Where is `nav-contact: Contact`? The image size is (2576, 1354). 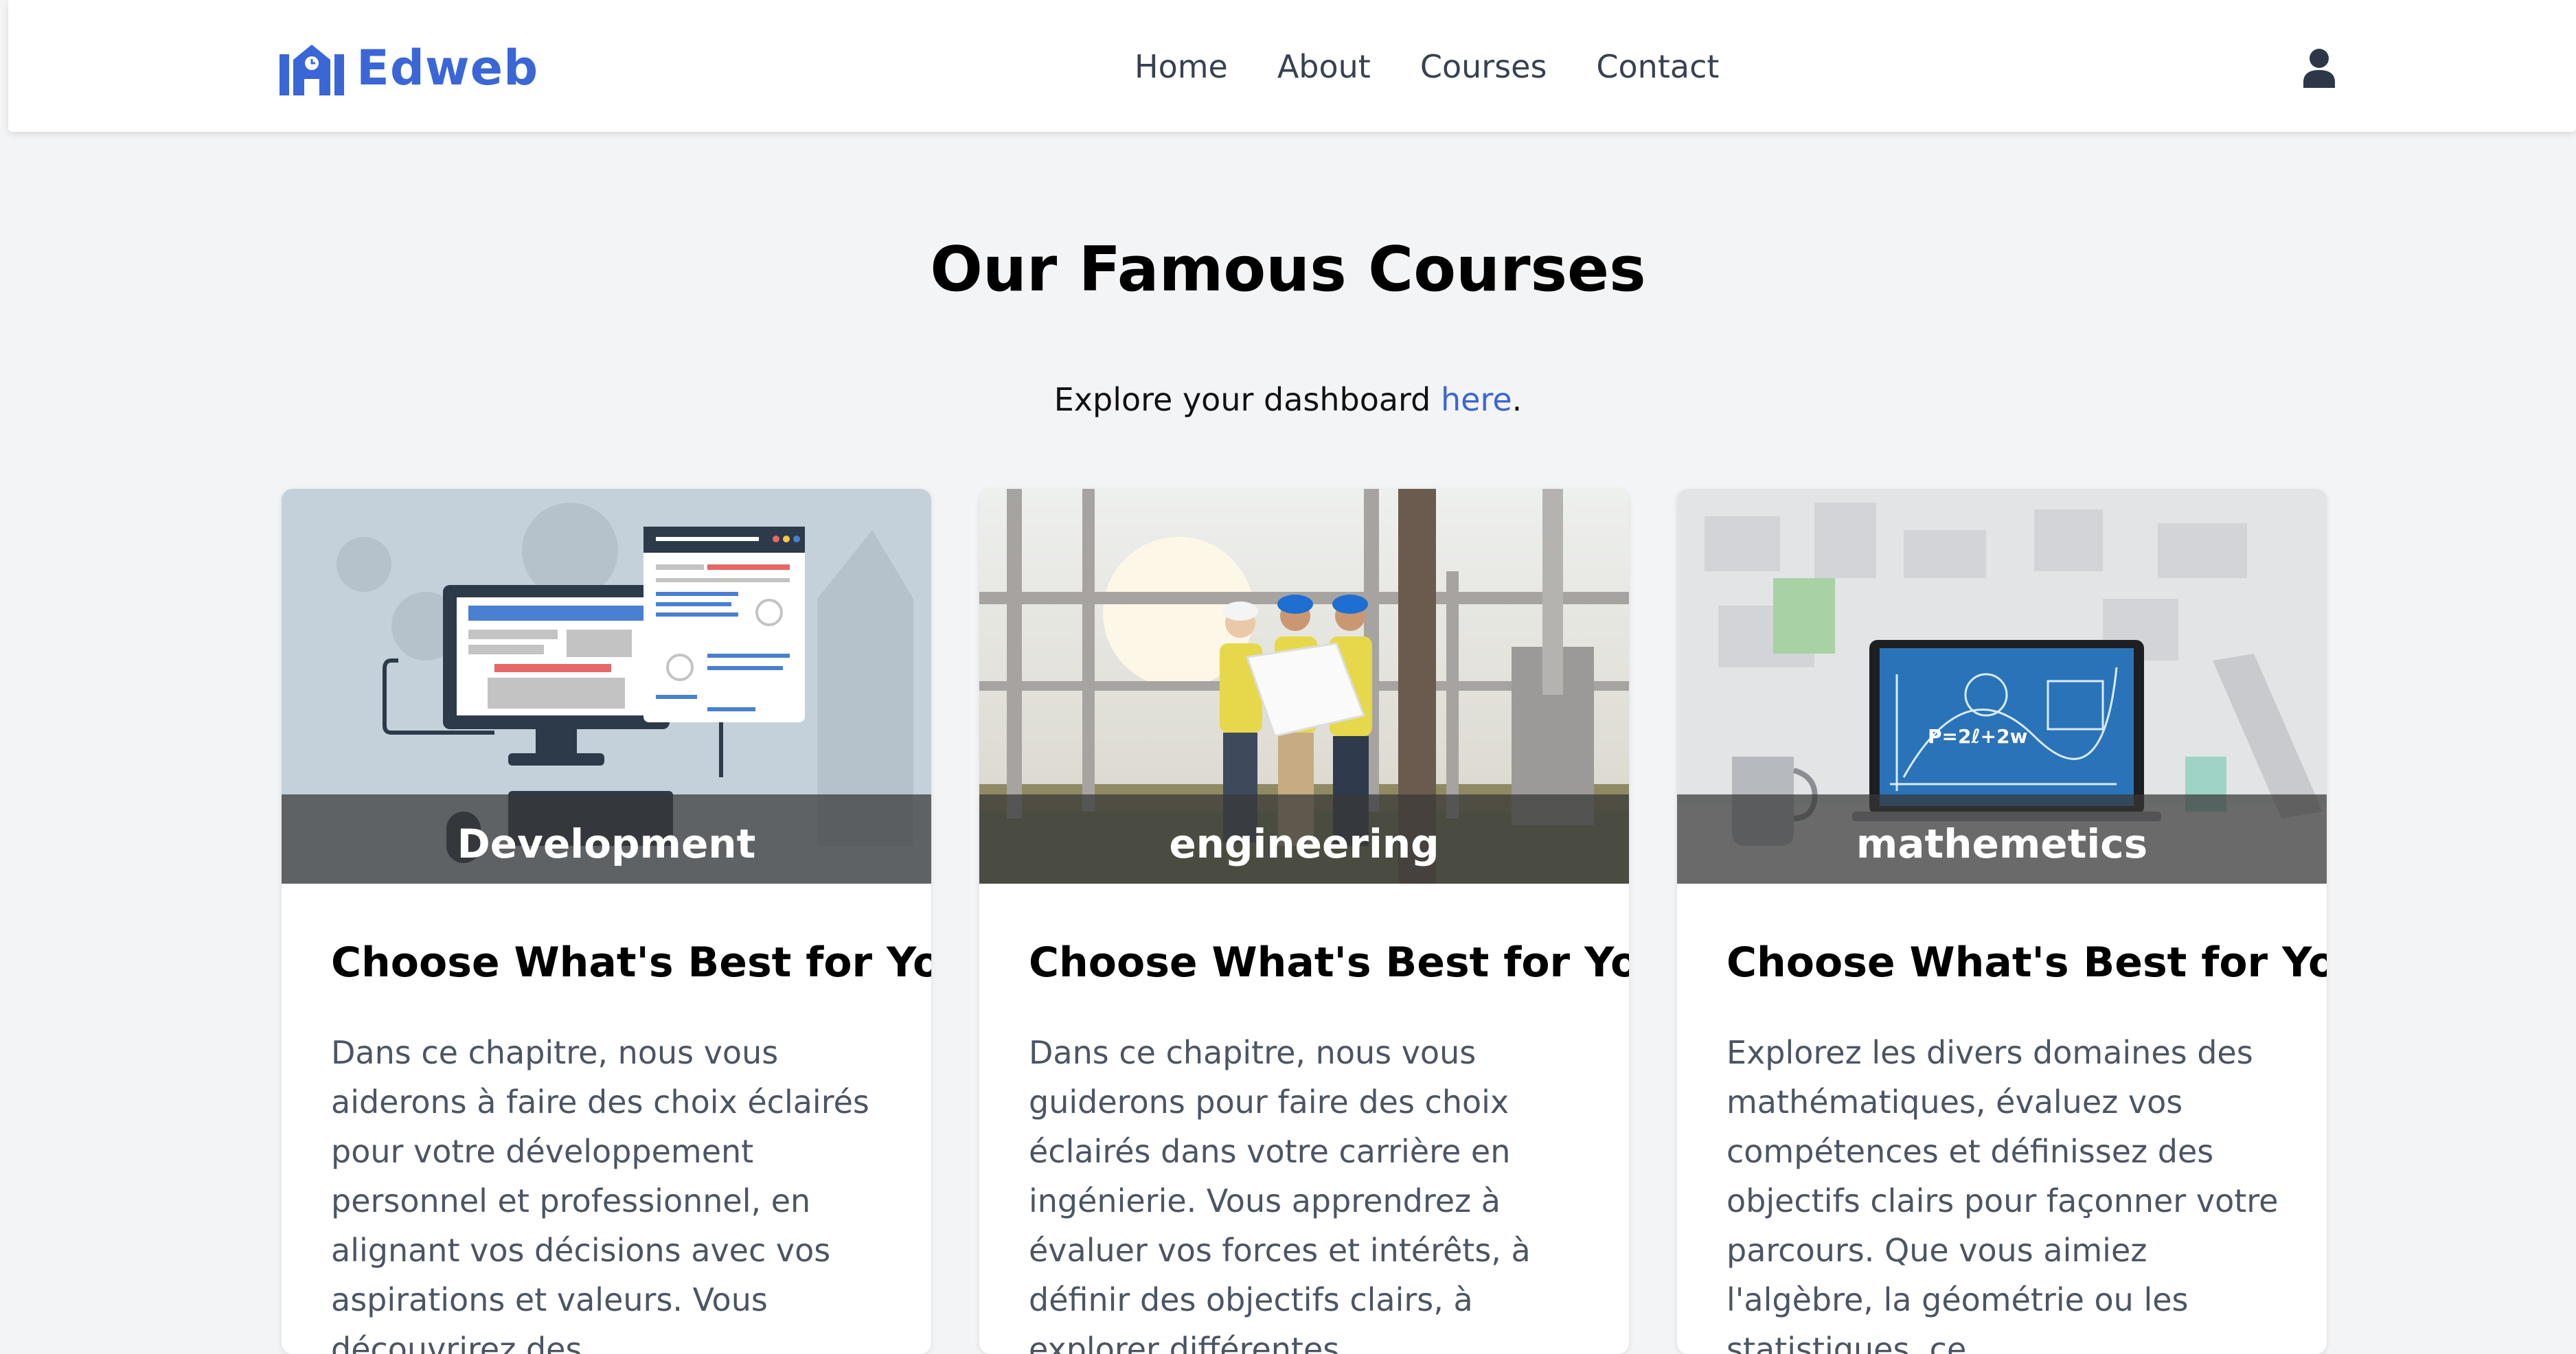
nav-contact: Contact is located at coordinates (1657, 66).